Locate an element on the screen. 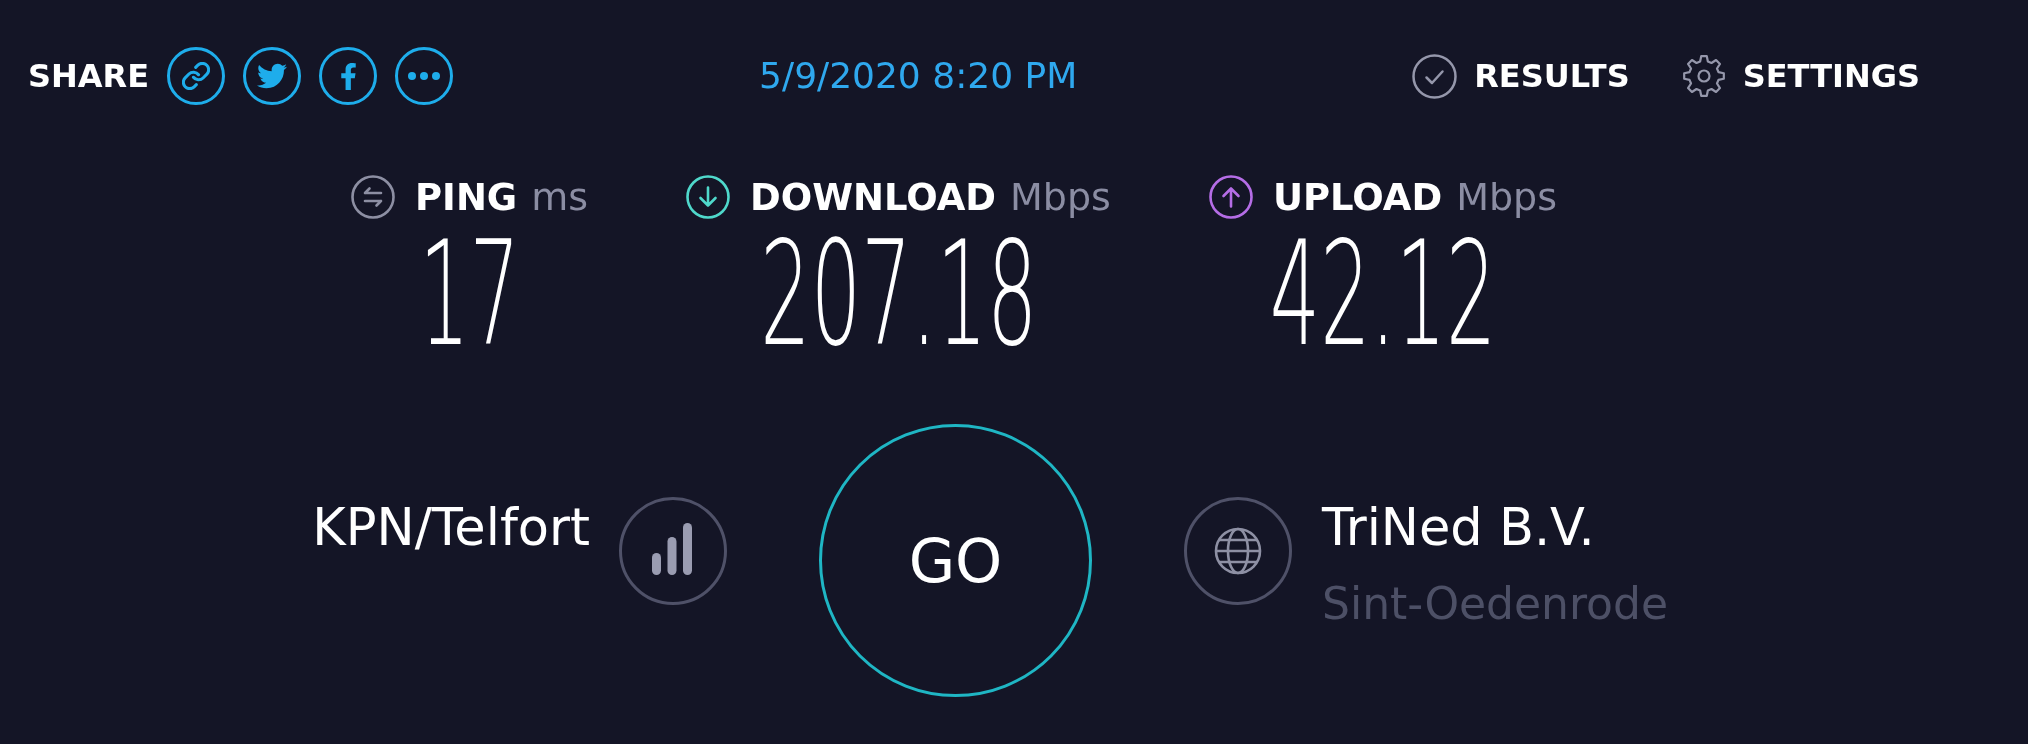 This screenshot has width=2028, height=744. results-button: RESULTS is located at coordinates (1521, 76).